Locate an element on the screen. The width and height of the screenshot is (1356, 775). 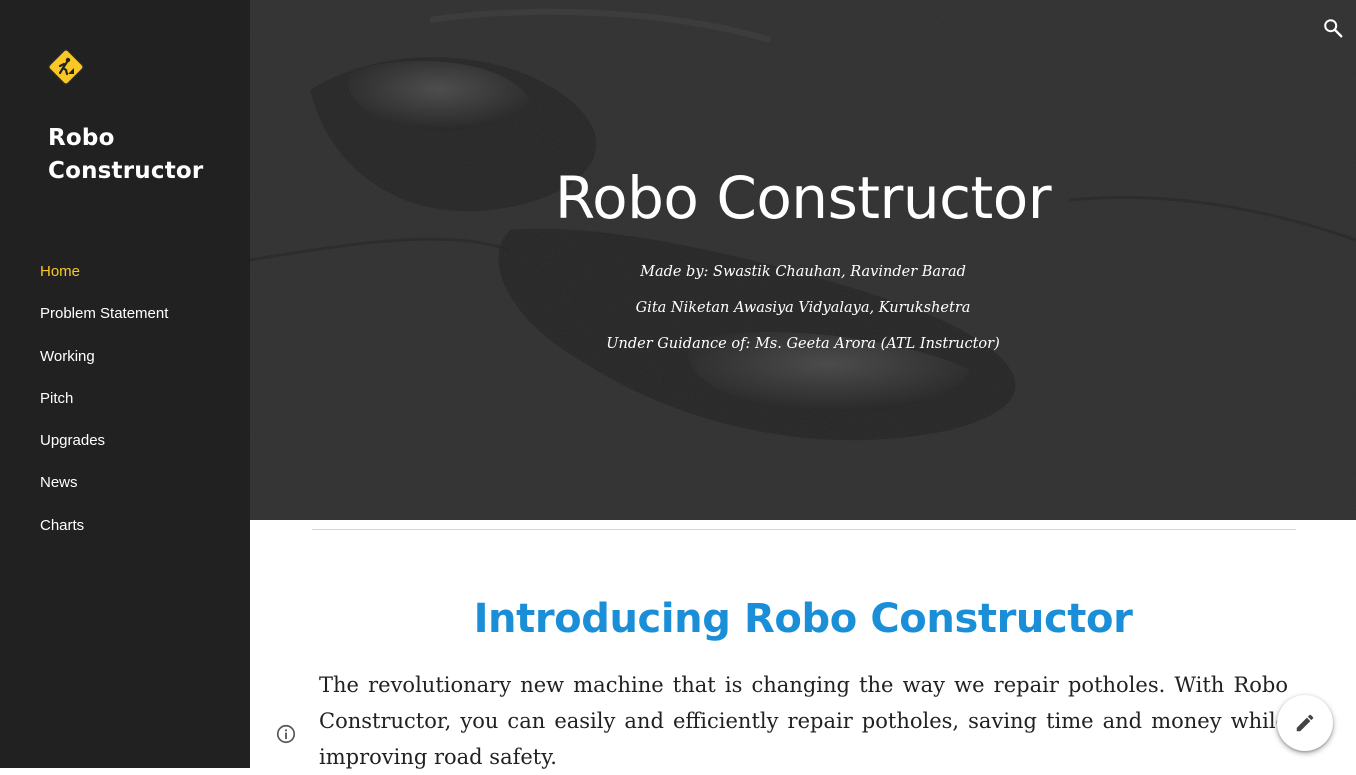
hero-authors-line: Made by: Swastik Chauhan, Ravinder Barad is located at coordinates (803, 272).